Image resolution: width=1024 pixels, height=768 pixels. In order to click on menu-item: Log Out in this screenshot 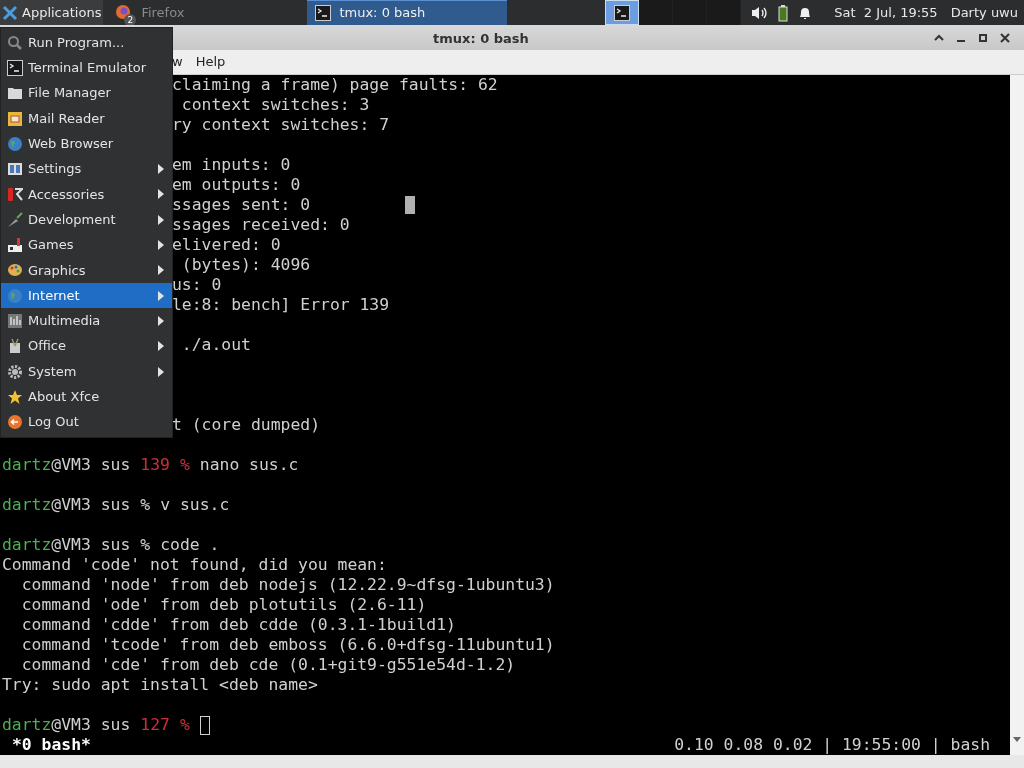, I will do `click(86, 422)`.